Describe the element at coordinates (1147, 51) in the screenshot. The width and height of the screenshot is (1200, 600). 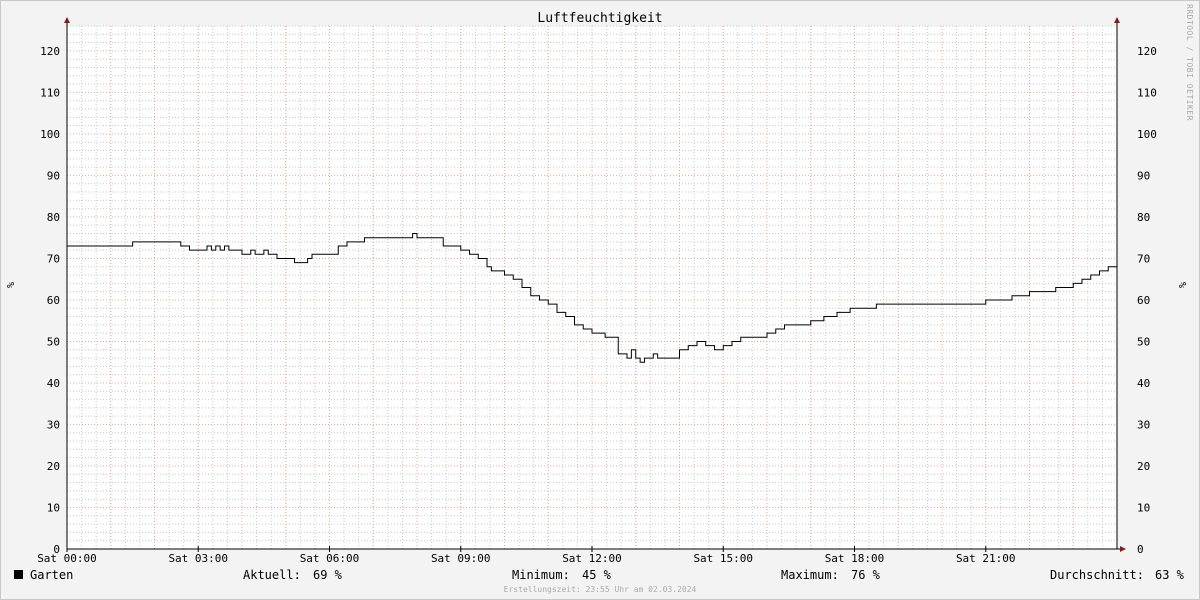
I see `y-tick-label-right: 120` at that location.